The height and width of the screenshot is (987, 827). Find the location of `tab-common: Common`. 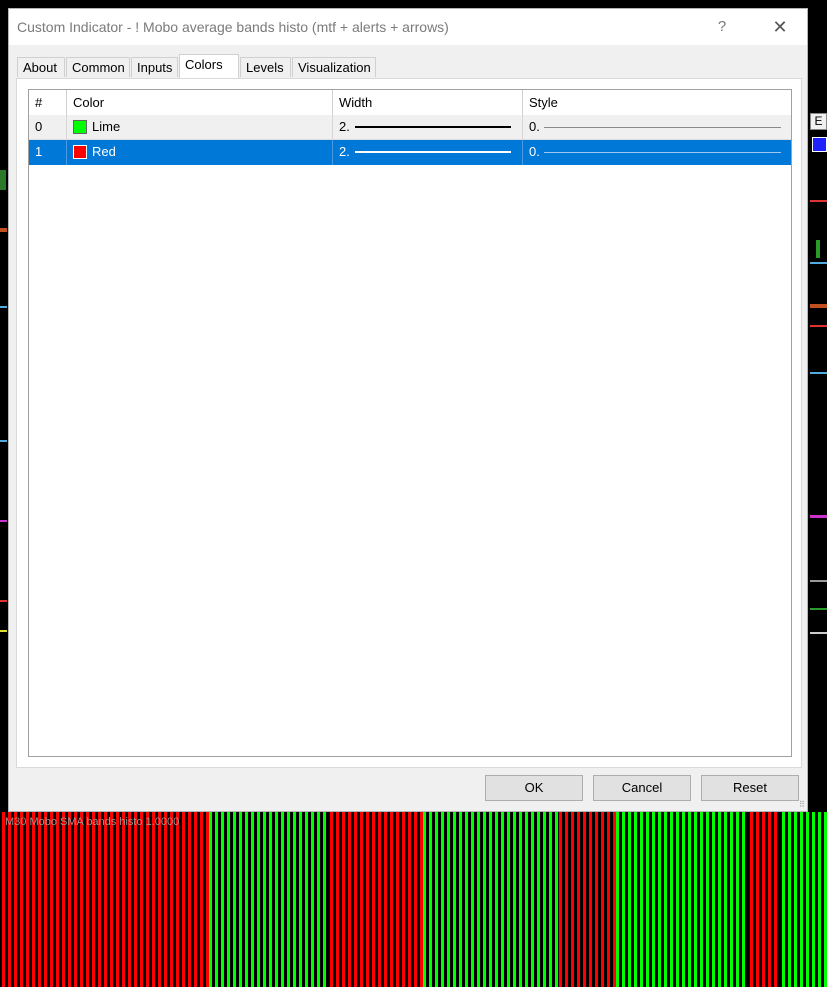

tab-common: Common is located at coordinates (98, 67).